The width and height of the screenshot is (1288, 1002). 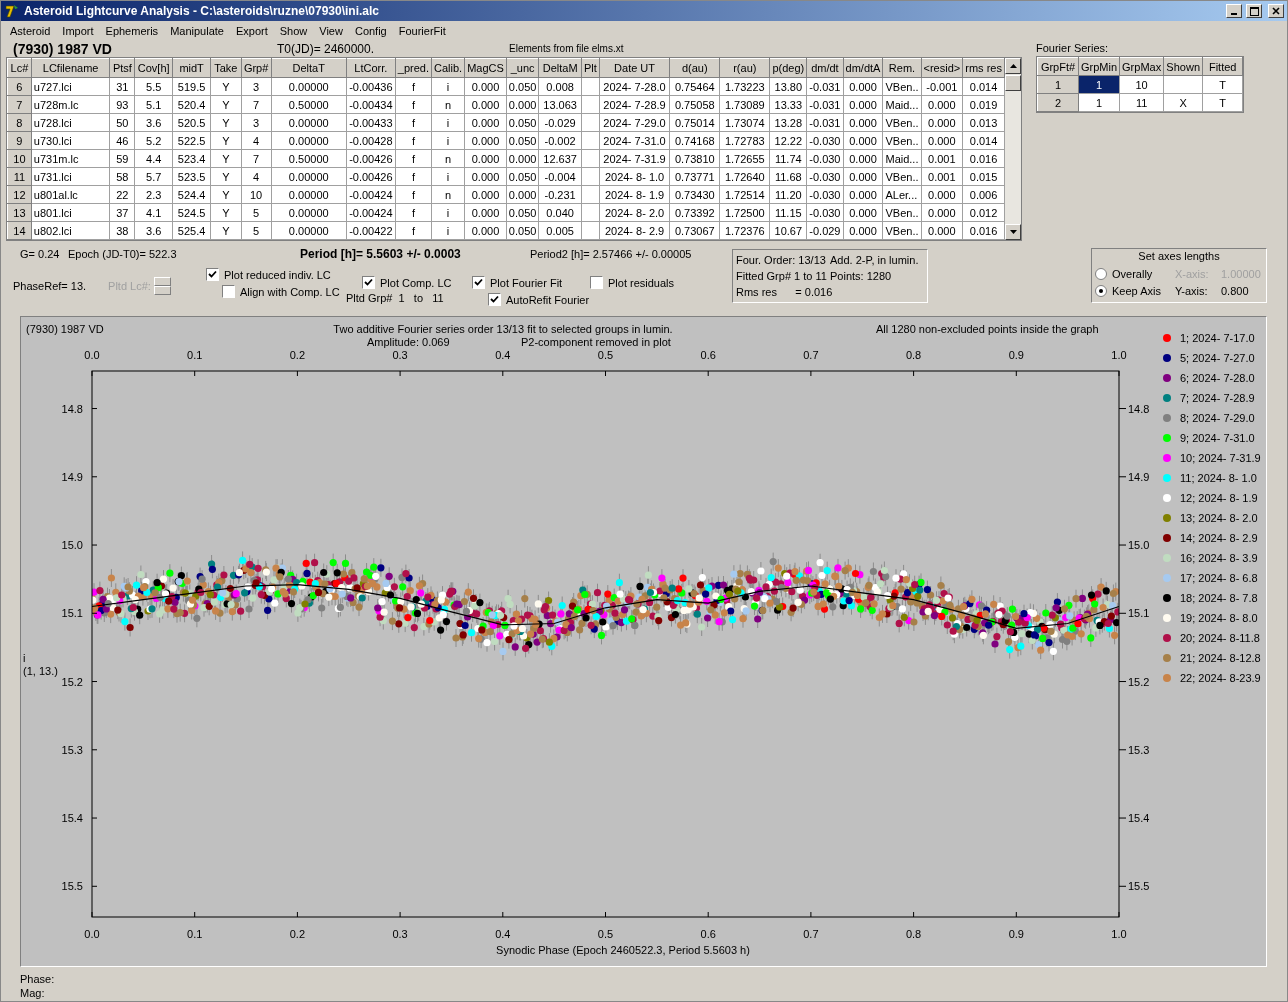 What do you see at coordinates (1141, 84) in the screenshot?
I see `table-cell: 10` at bounding box center [1141, 84].